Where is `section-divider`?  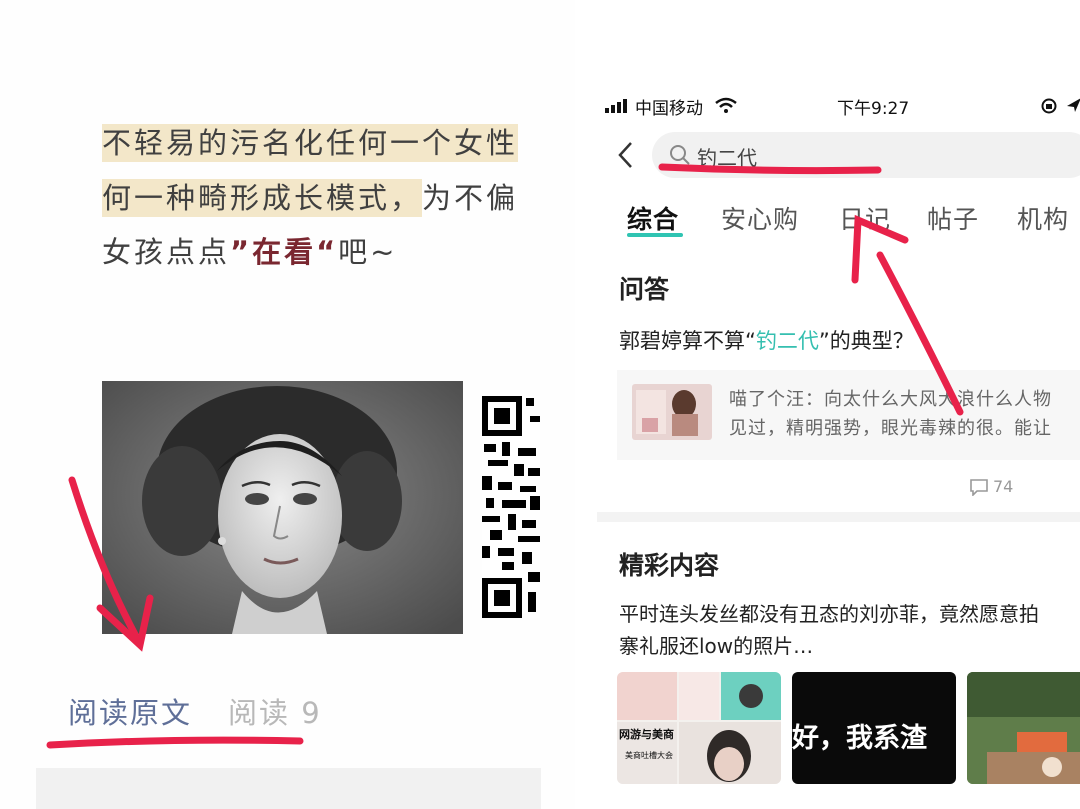
section-divider is located at coordinates (838, 517).